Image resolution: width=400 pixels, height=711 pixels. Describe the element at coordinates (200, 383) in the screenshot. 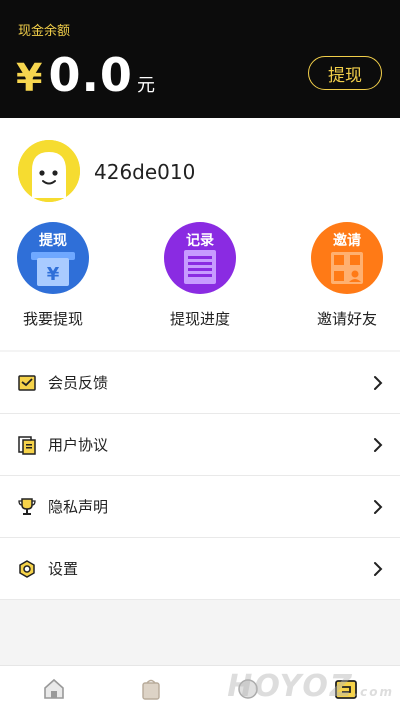

I see `menu-item-feedback: 会员反馈` at that location.